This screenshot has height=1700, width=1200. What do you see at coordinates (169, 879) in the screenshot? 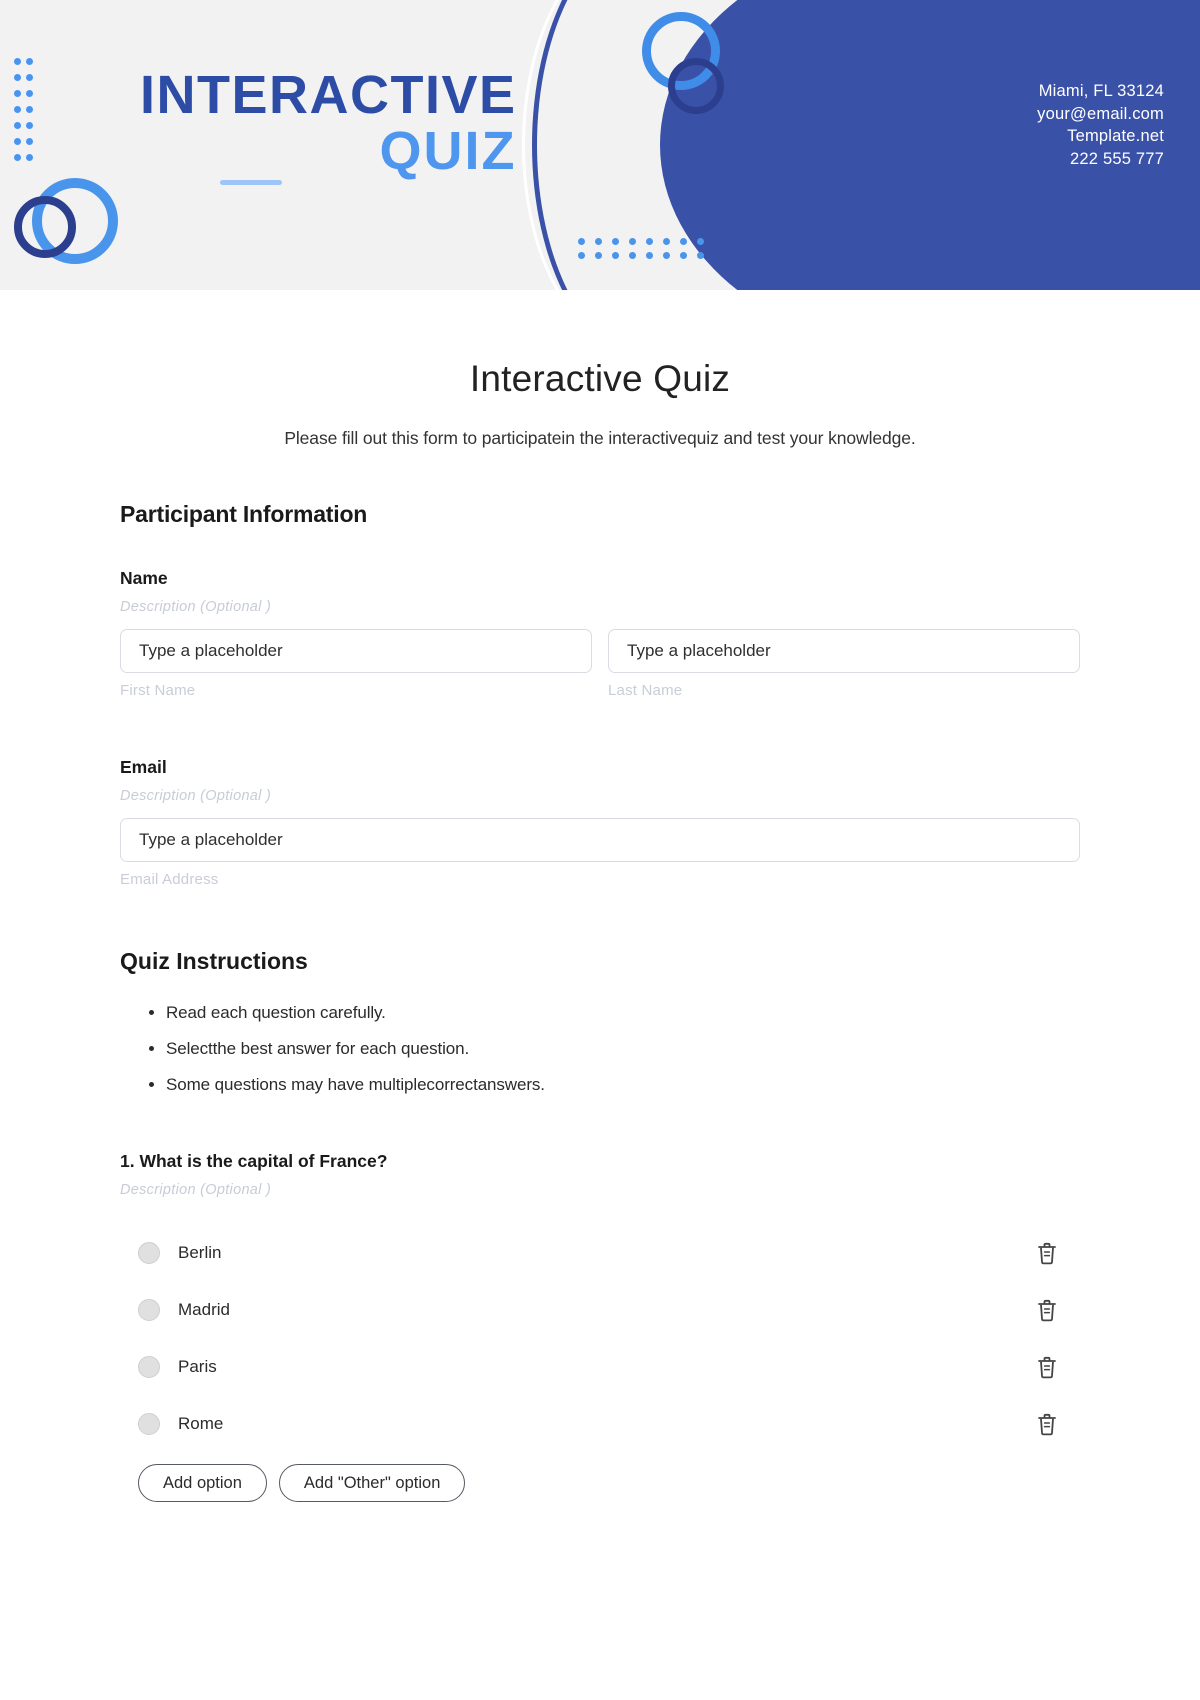
I see `email-sub-label: Email Address` at bounding box center [169, 879].